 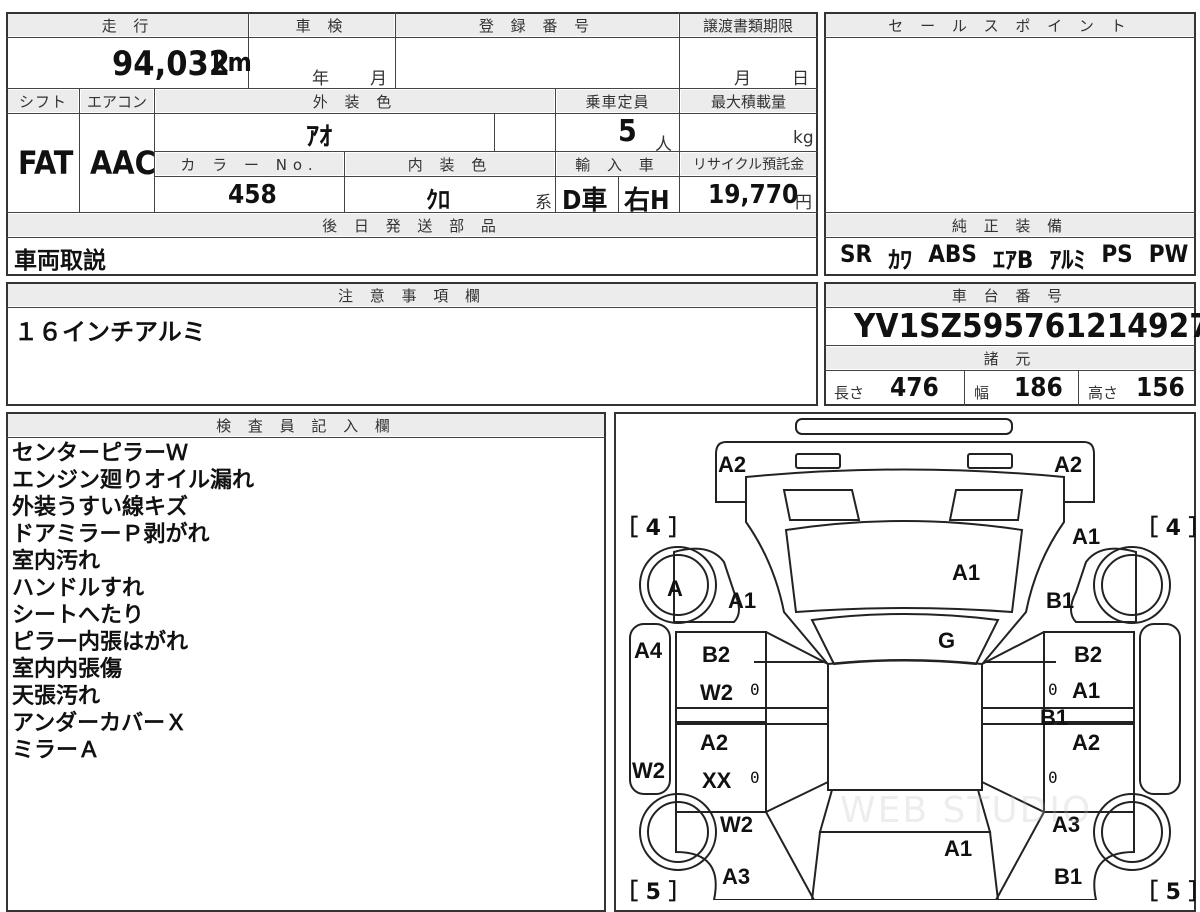 What do you see at coordinates (1160, 388) in the screenshot?
I see `height-value: 156` at bounding box center [1160, 388].